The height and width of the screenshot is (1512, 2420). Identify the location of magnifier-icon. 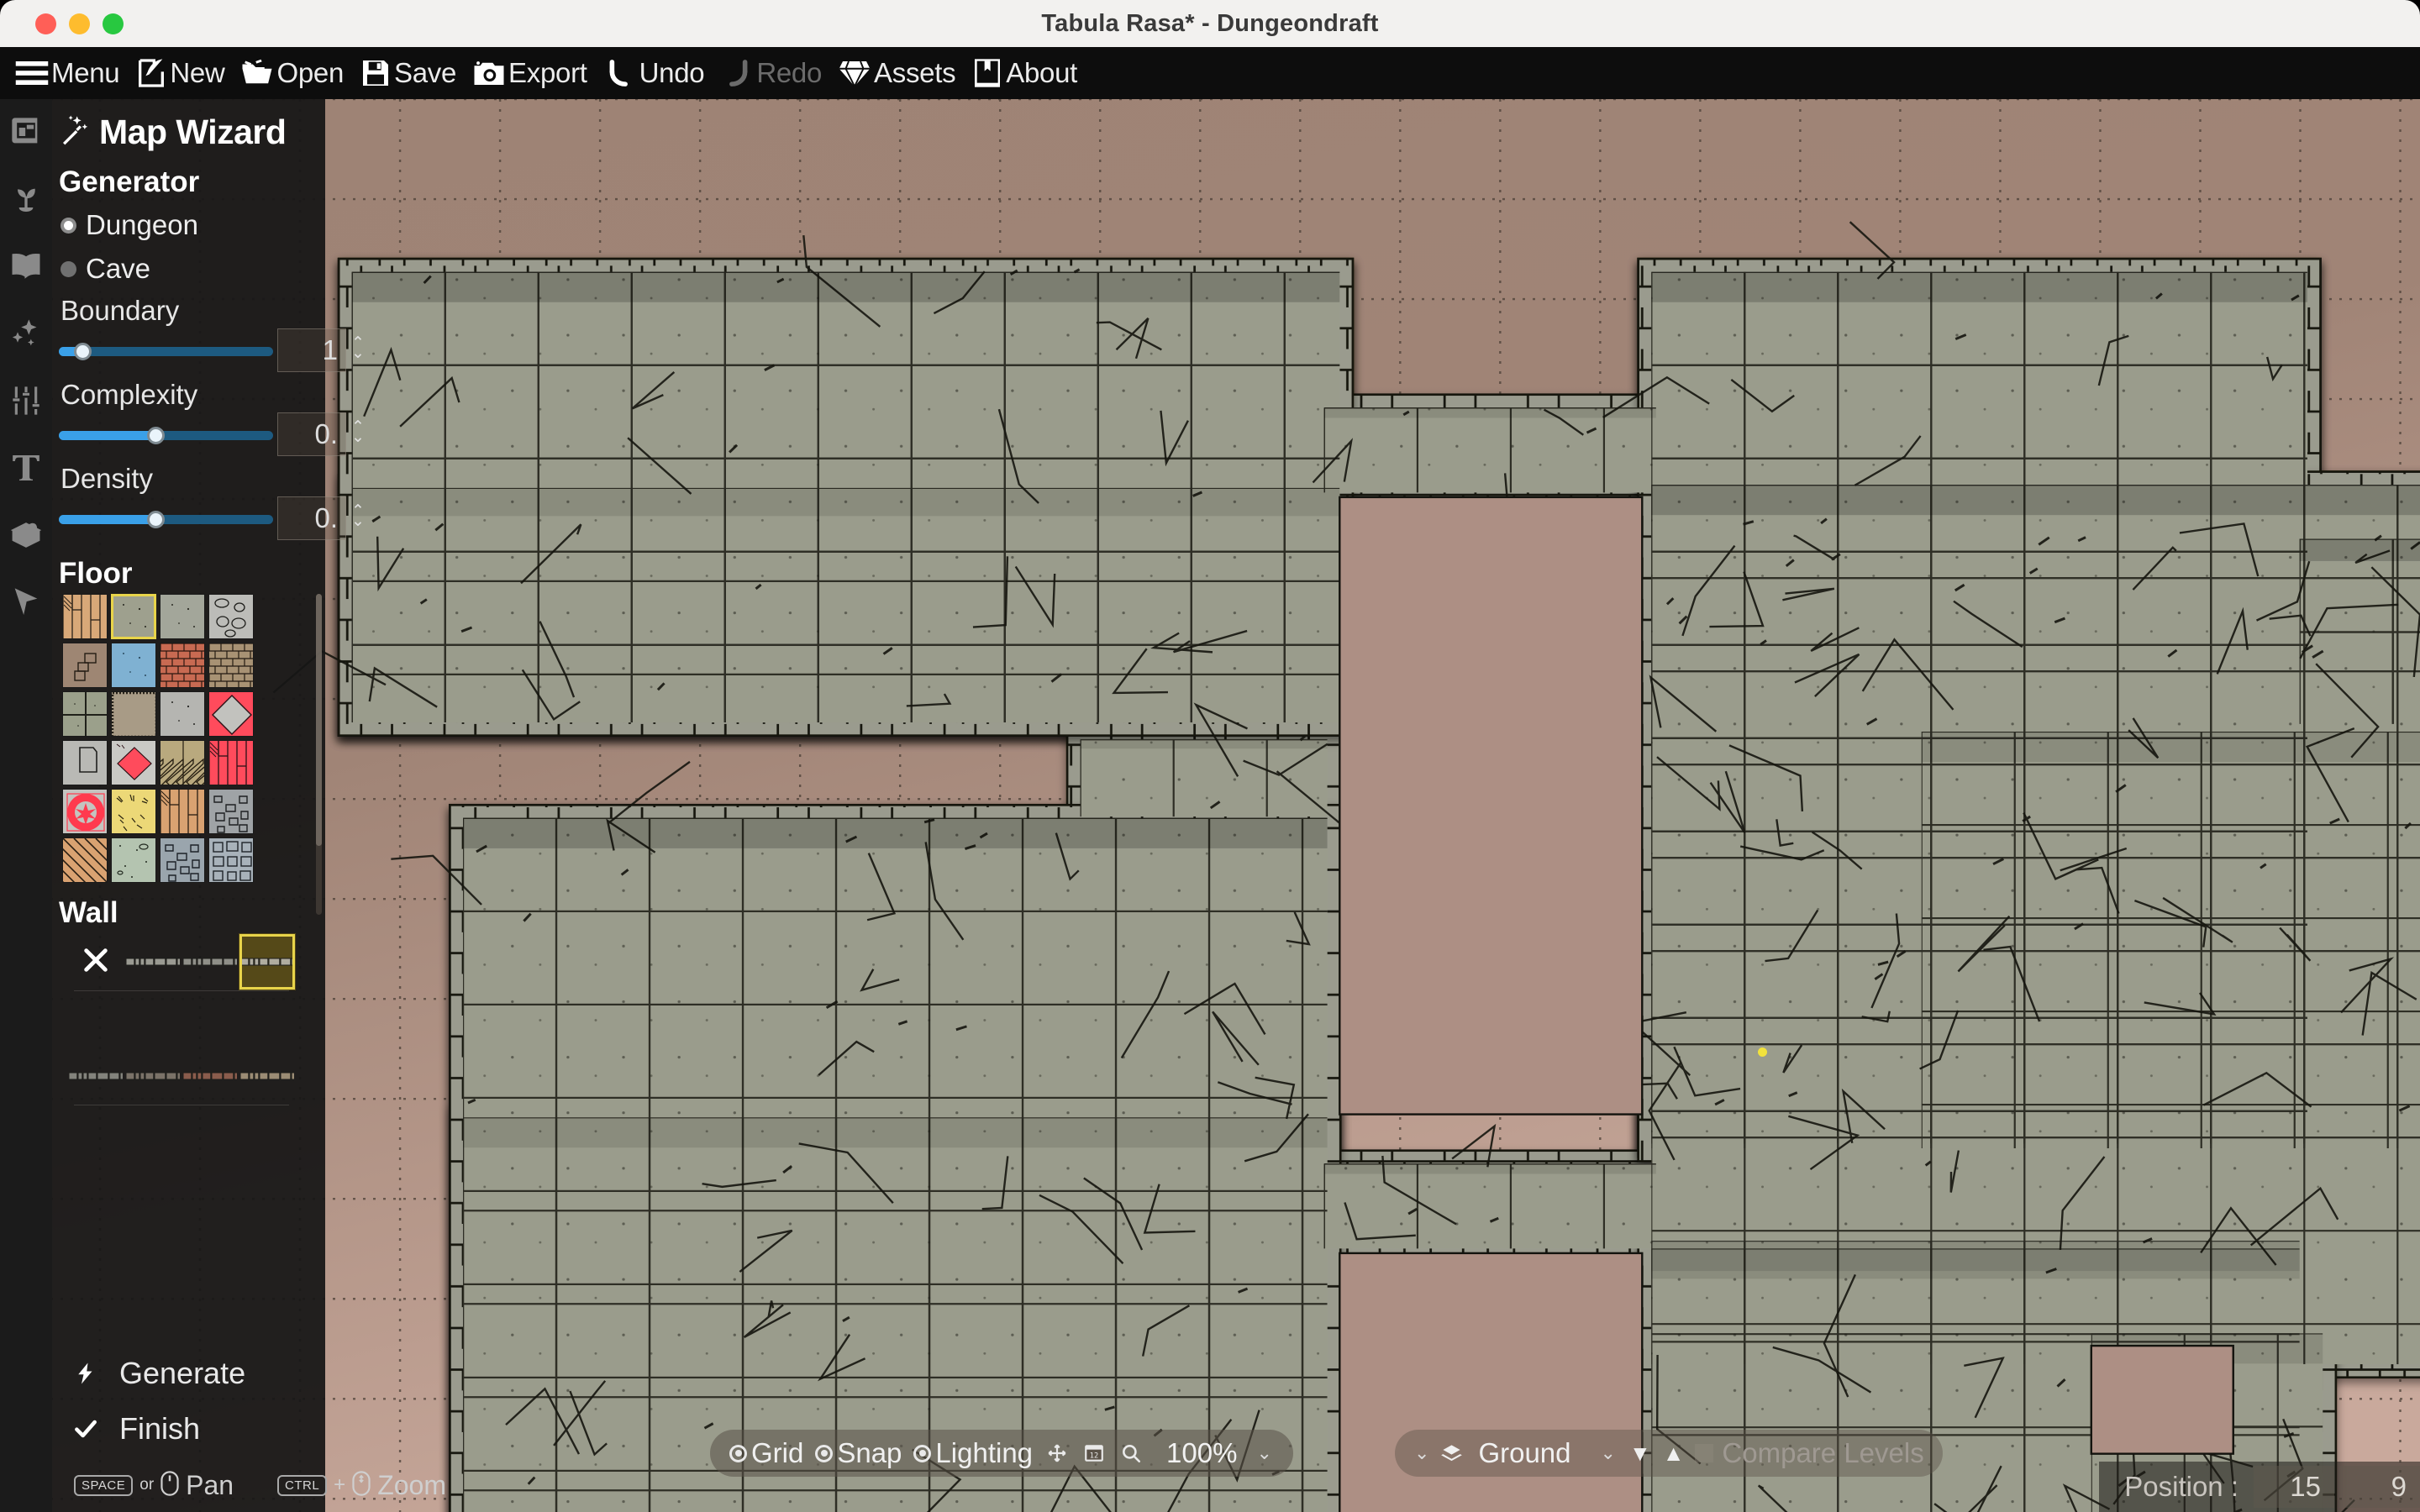
(1132, 1453).